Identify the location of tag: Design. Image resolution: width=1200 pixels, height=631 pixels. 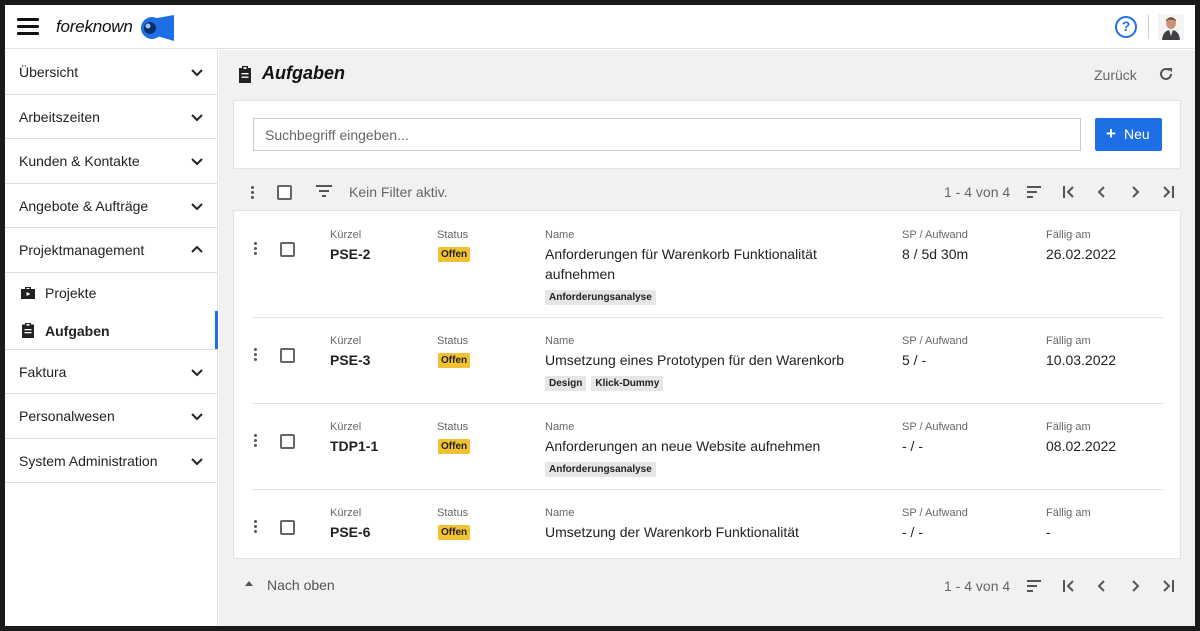
(566, 383).